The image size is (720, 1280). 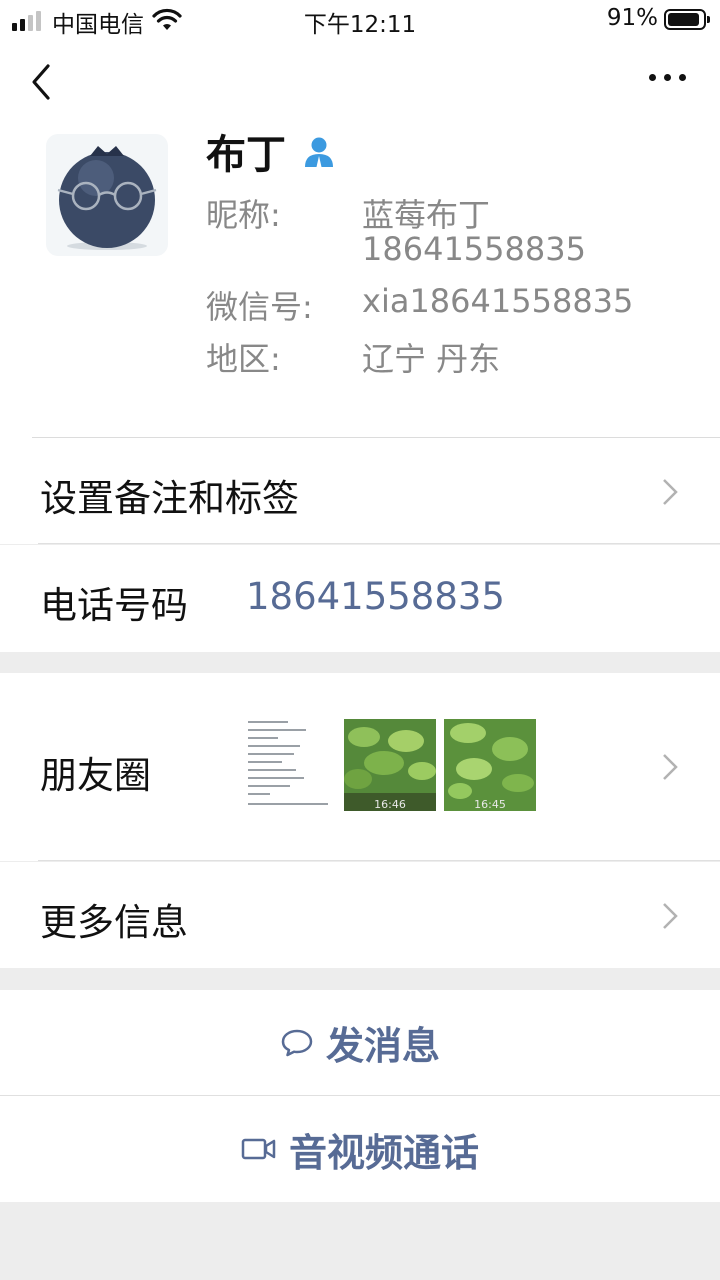 I want to click on moments-cell: 朋友圈 16:46 16:45, so click(x=360, y=767).